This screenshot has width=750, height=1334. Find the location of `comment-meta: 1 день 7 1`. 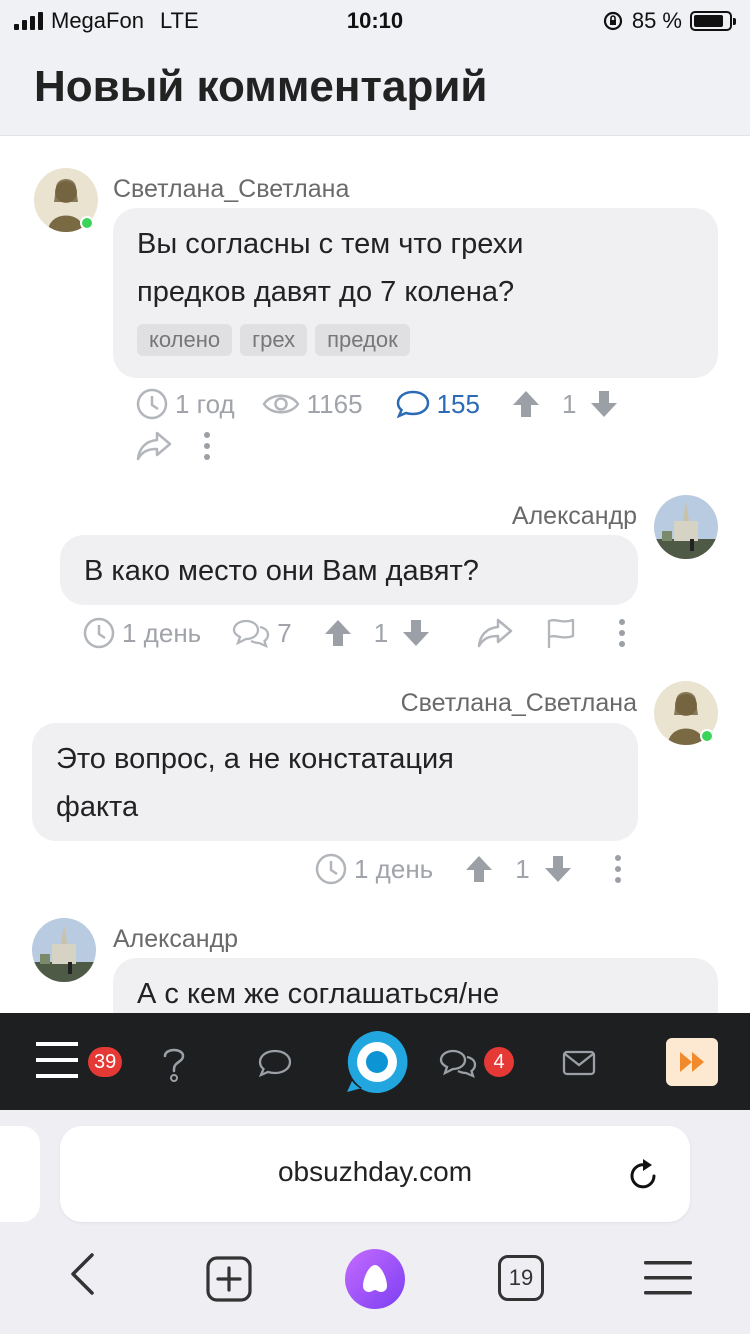

comment-meta: 1 день 7 1 is located at coordinates (354, 633).